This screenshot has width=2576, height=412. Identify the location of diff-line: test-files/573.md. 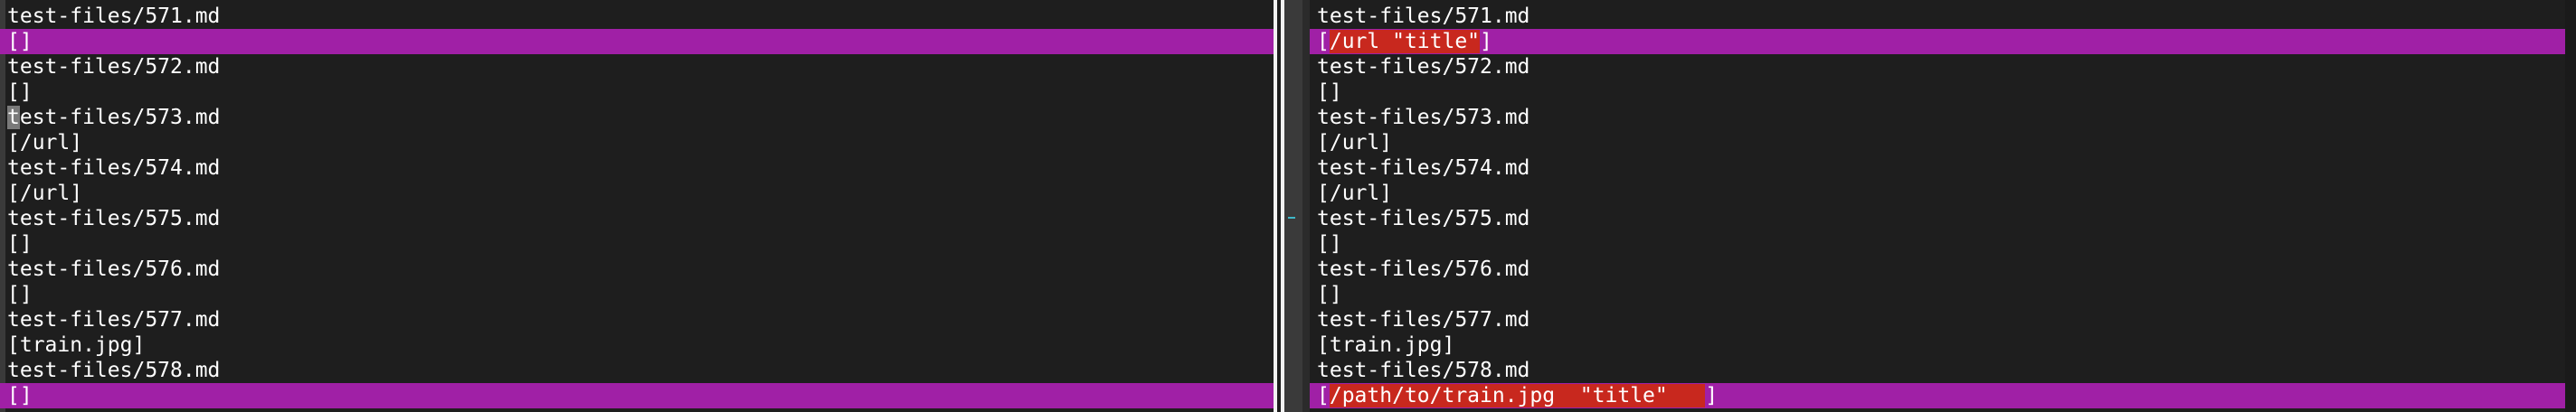
(1938, 117).